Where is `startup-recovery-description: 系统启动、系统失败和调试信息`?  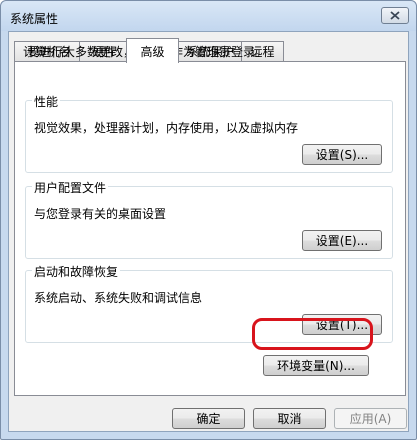 startup-recovery-description: 系统启动、系统失败和调试信息 is located at coordinates (118, 298).